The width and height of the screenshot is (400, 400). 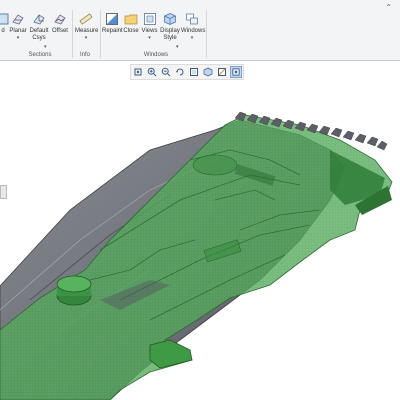 What do you see at coordinates (166, 72) in the screenshot?
I see `zoom-out-icon` at bounding box center [166, 72].